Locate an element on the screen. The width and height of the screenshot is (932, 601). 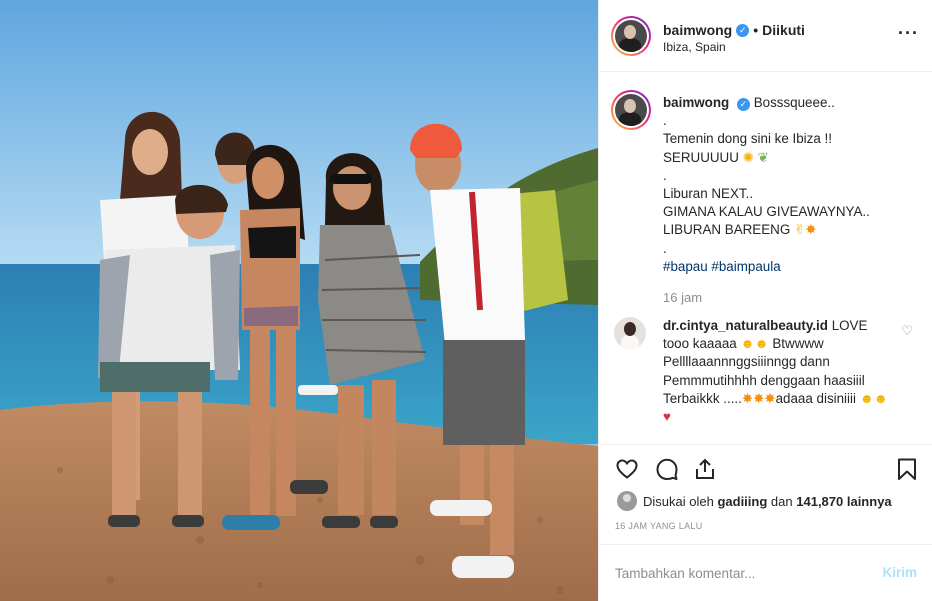
star-eyes-emoji-icon: ☻☻ is located at coordinates (873, 398).